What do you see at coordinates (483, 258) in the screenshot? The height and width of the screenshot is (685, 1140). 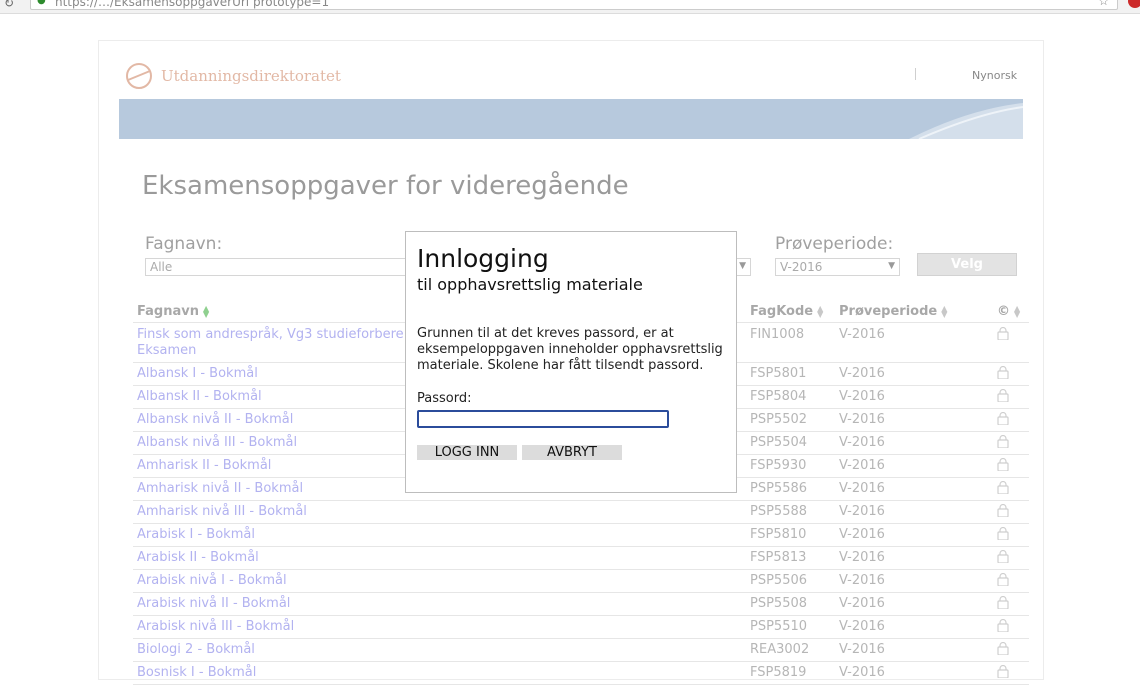 I see `dialog-title: Innlogging` at bounding box center [483, 258].